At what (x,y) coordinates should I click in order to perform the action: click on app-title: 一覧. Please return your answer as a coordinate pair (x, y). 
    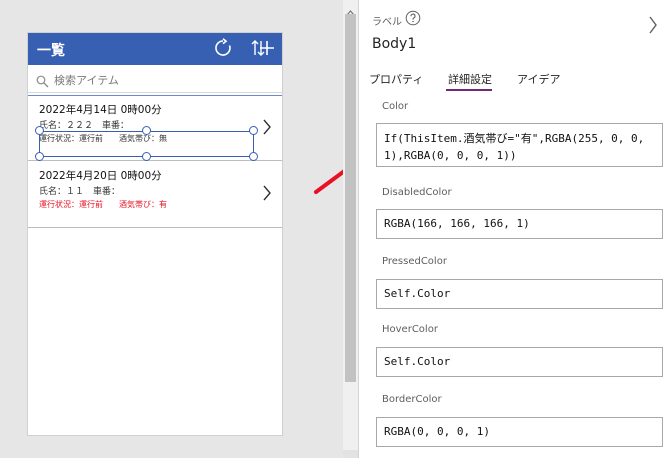
    Looking at the image, I should click on (51, 51).